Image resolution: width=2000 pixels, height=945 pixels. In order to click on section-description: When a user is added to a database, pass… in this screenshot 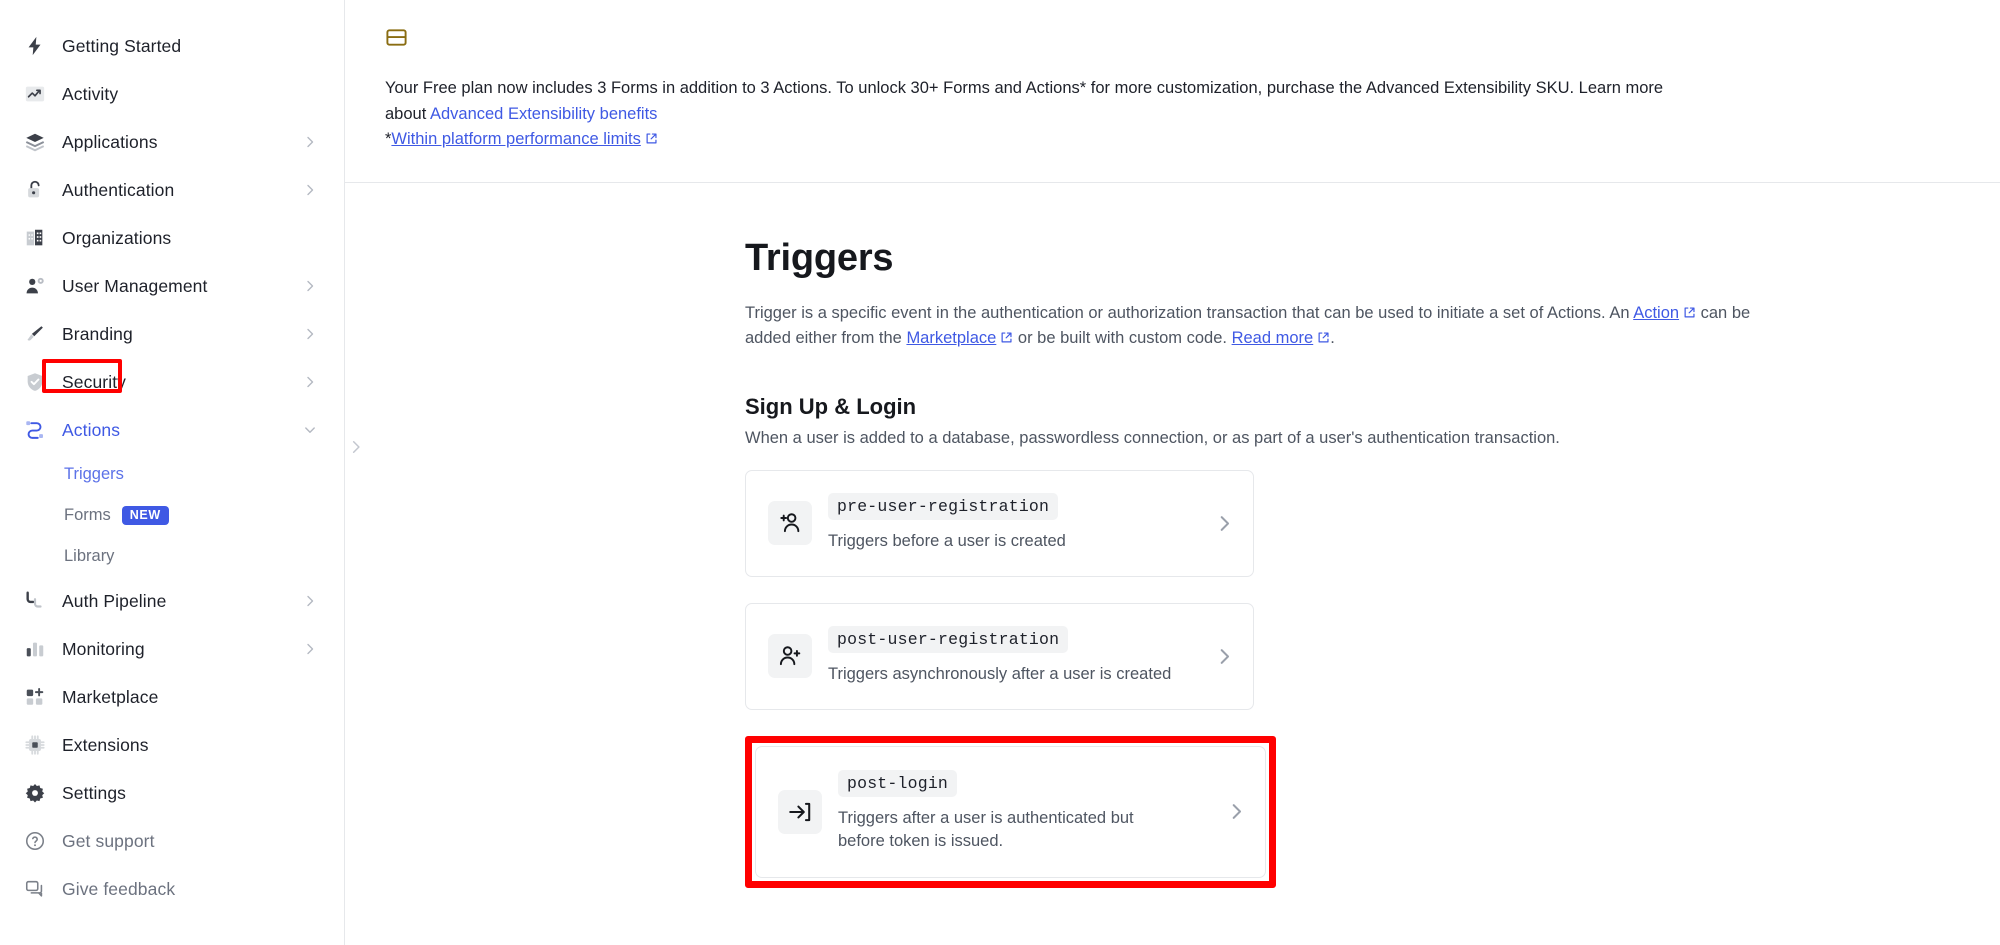, I will do `click(1152, 437)`.